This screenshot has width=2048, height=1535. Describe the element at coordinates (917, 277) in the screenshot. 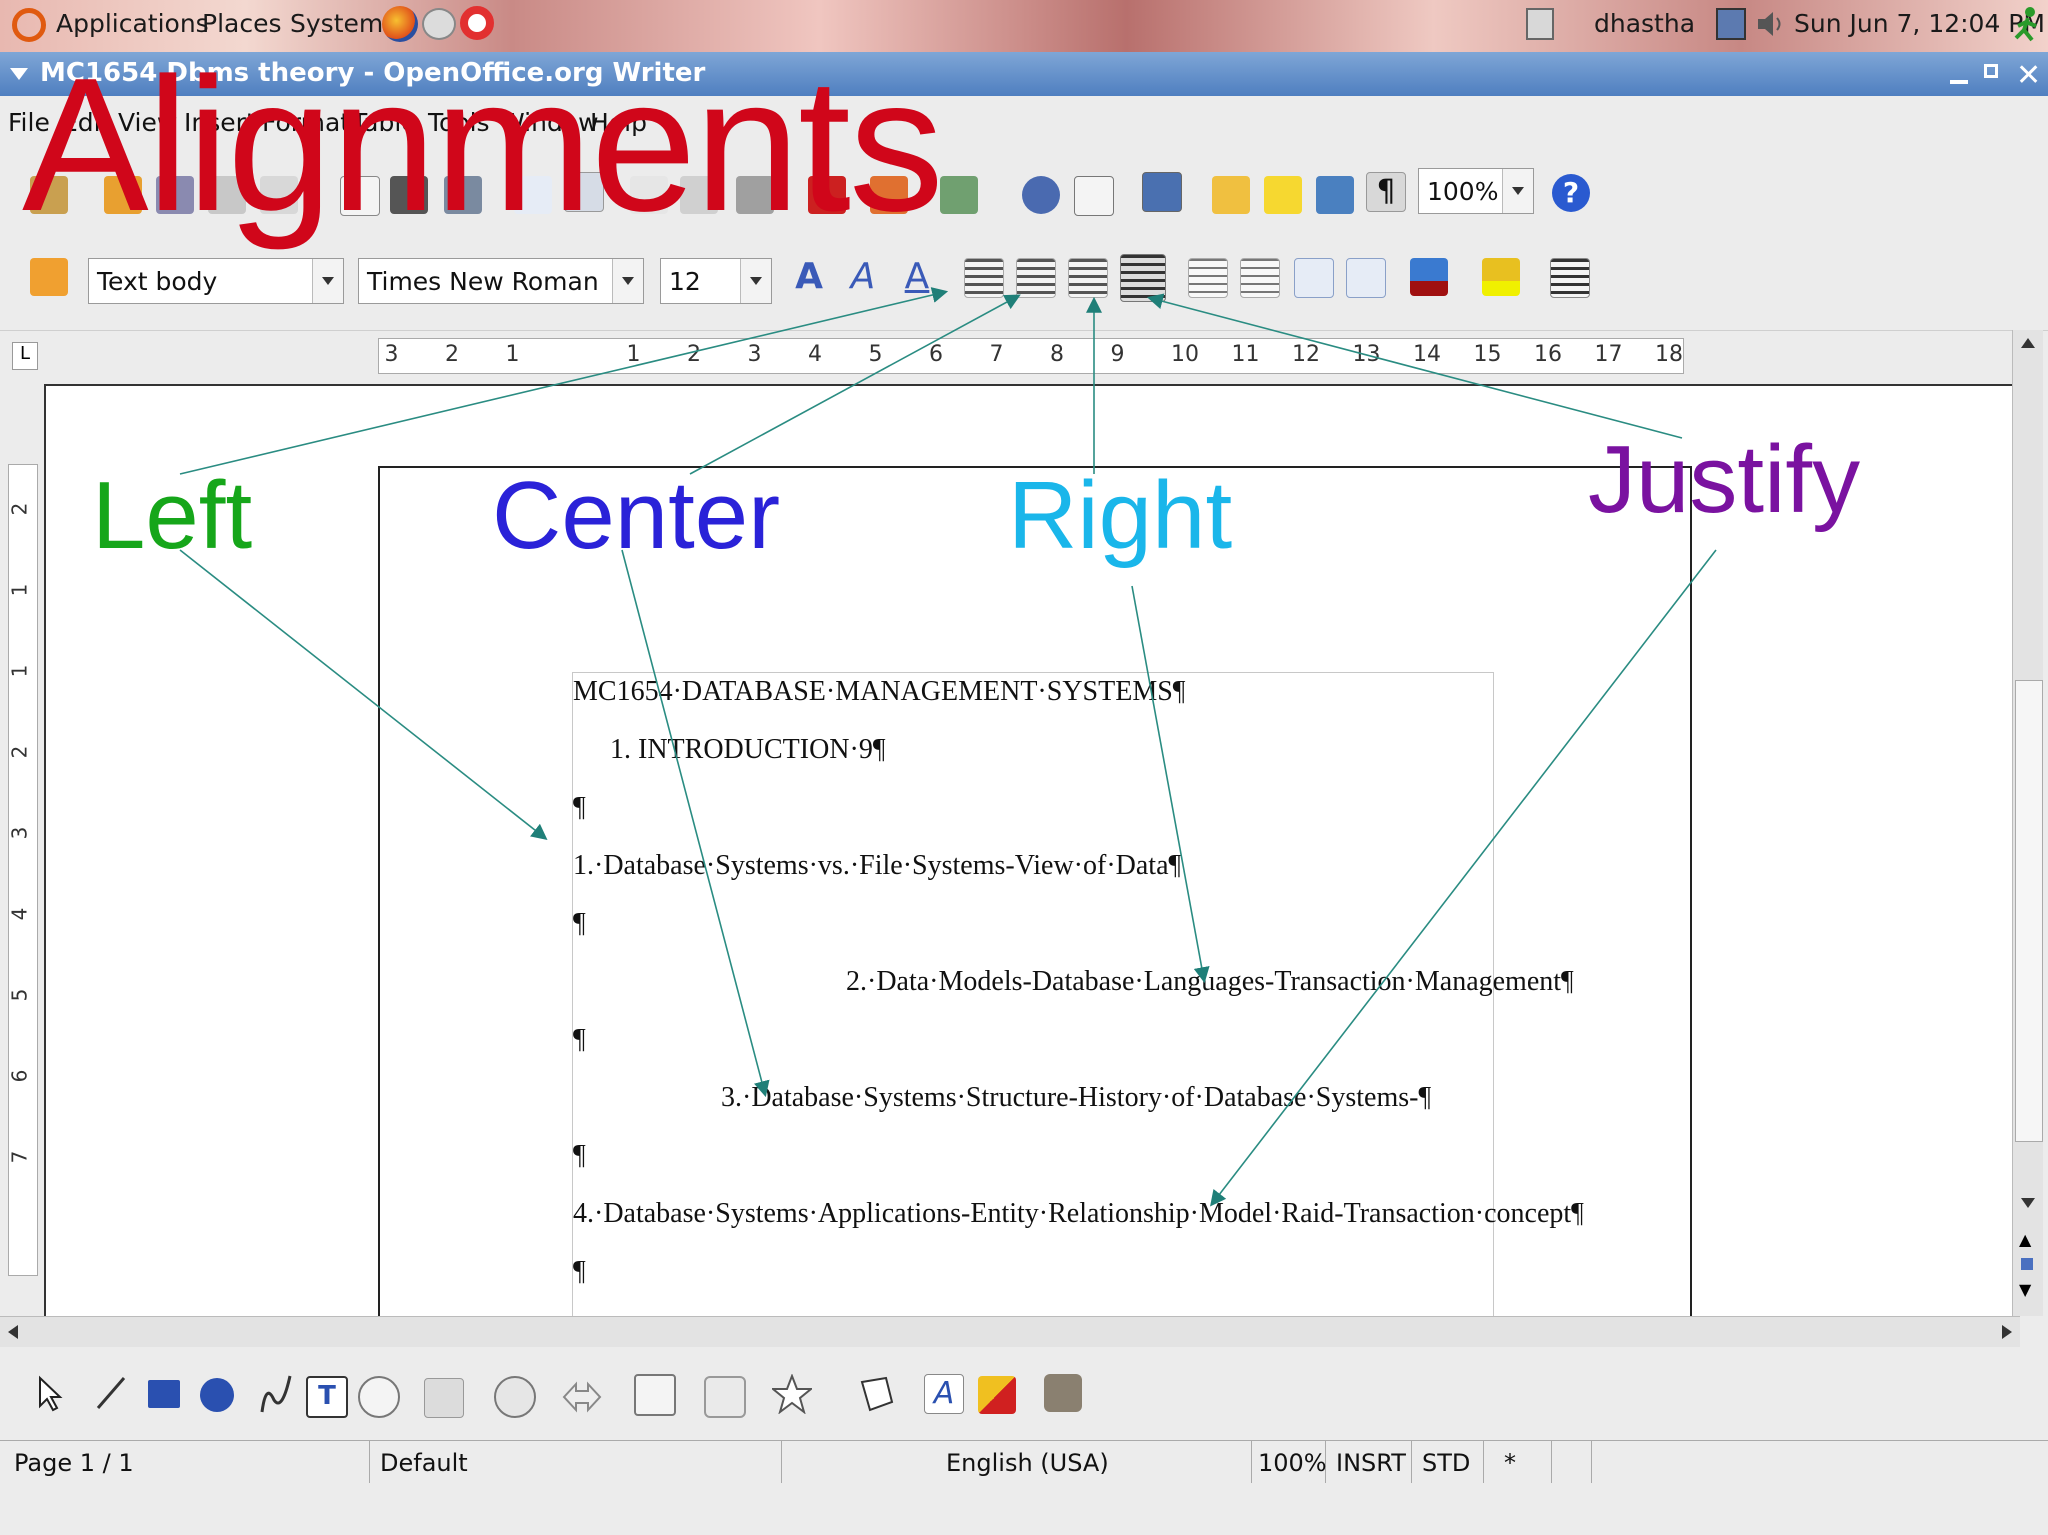

I see `underline-icon: A` at that location.